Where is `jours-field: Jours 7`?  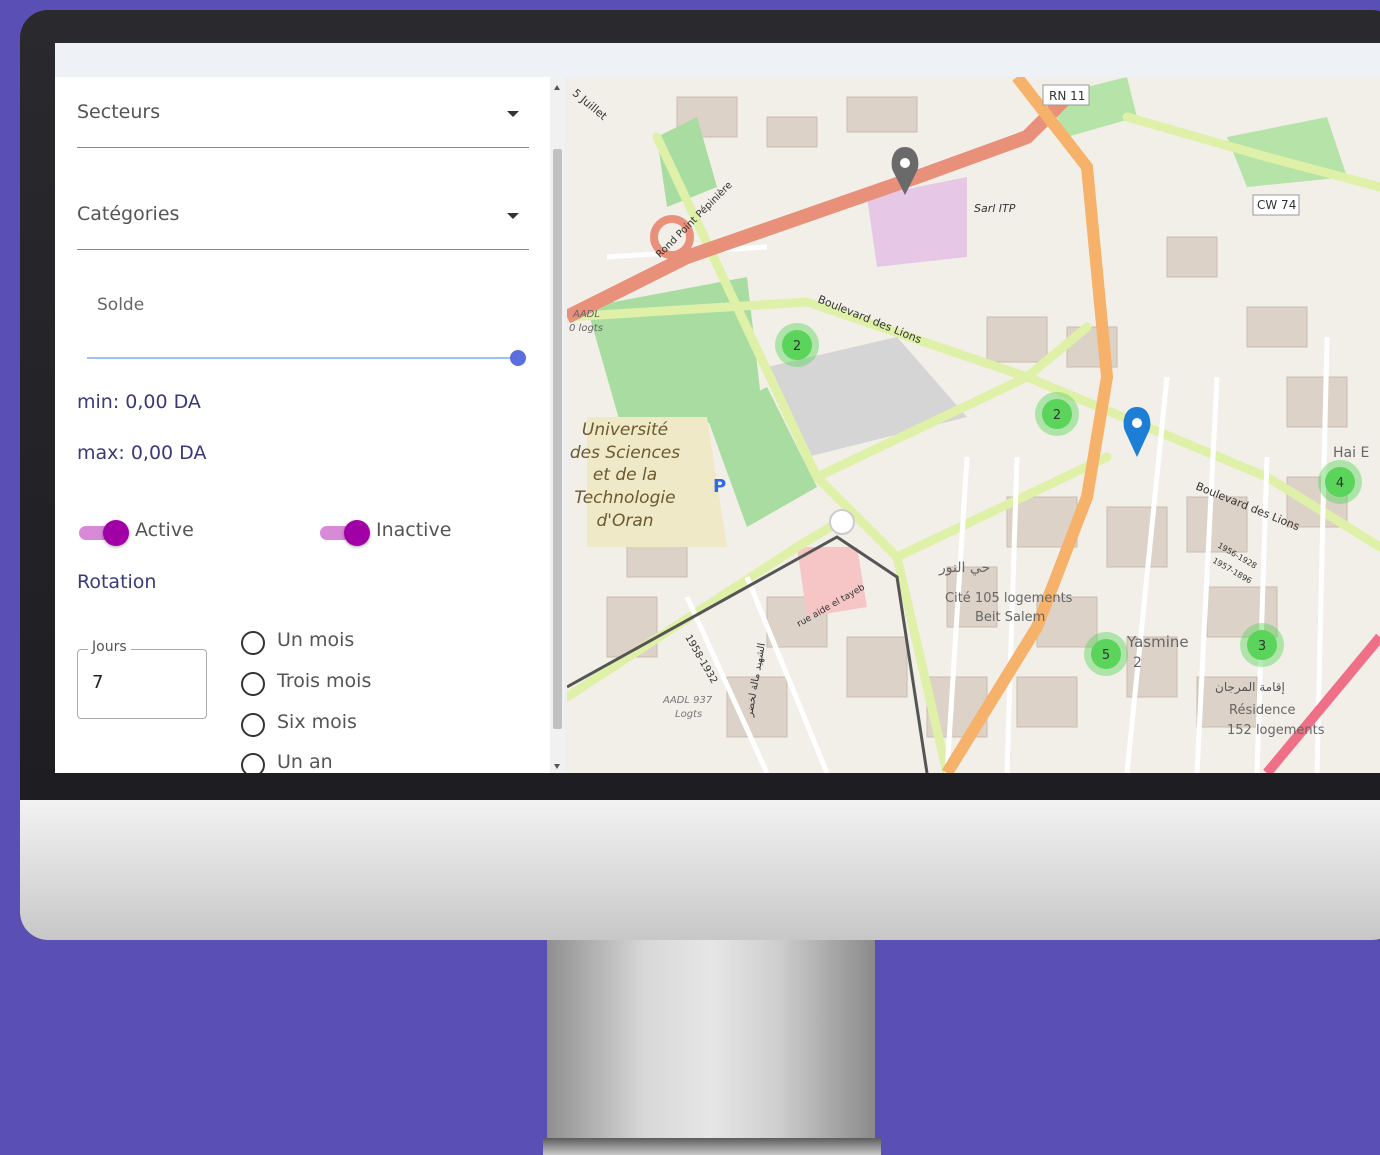
jours-field: Jours 7 is located at coordinates (142, 679).